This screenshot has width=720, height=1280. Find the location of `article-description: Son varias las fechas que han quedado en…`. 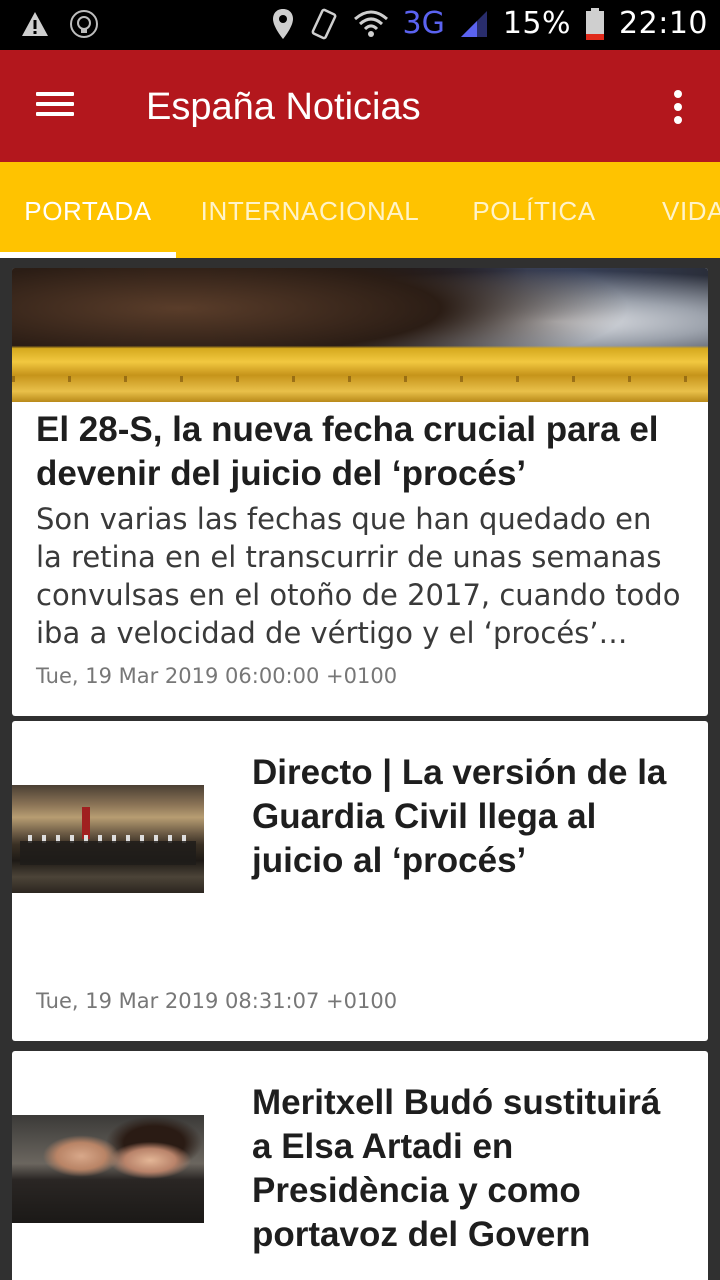

article-description: Son varias las fechas que han quedado en… is located at coordinates (358, 576).